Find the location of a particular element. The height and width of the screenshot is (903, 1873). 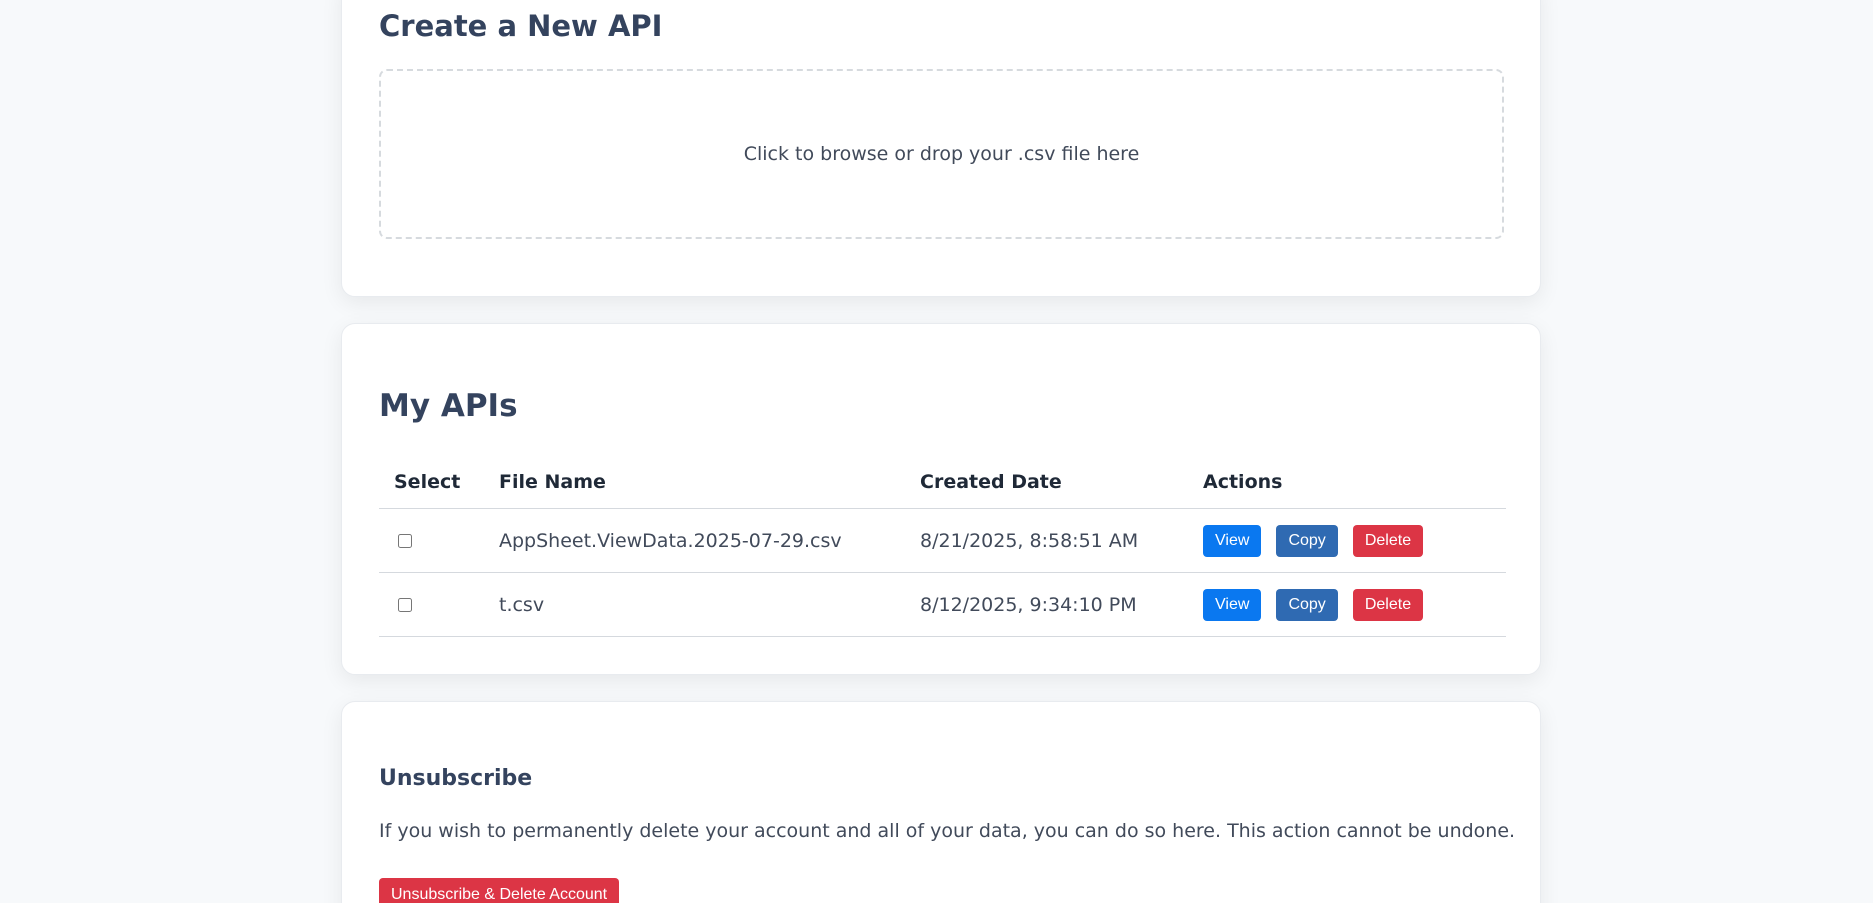

created-date-cell: 8/21/2025, 8:58:51 AM is located at coordinates (1046, 540).